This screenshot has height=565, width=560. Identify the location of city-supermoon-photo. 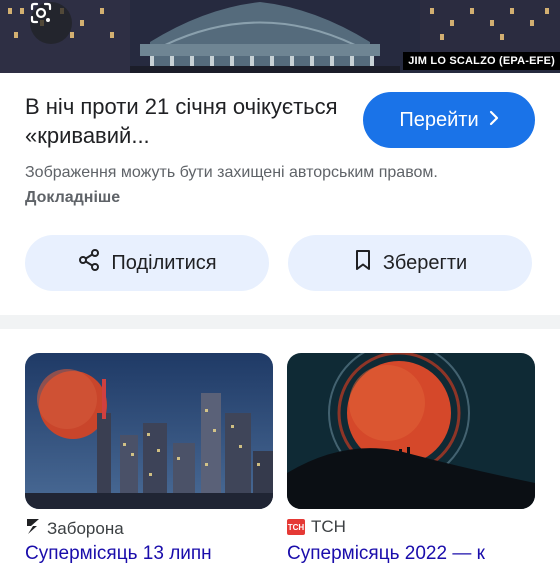
(149, 431).